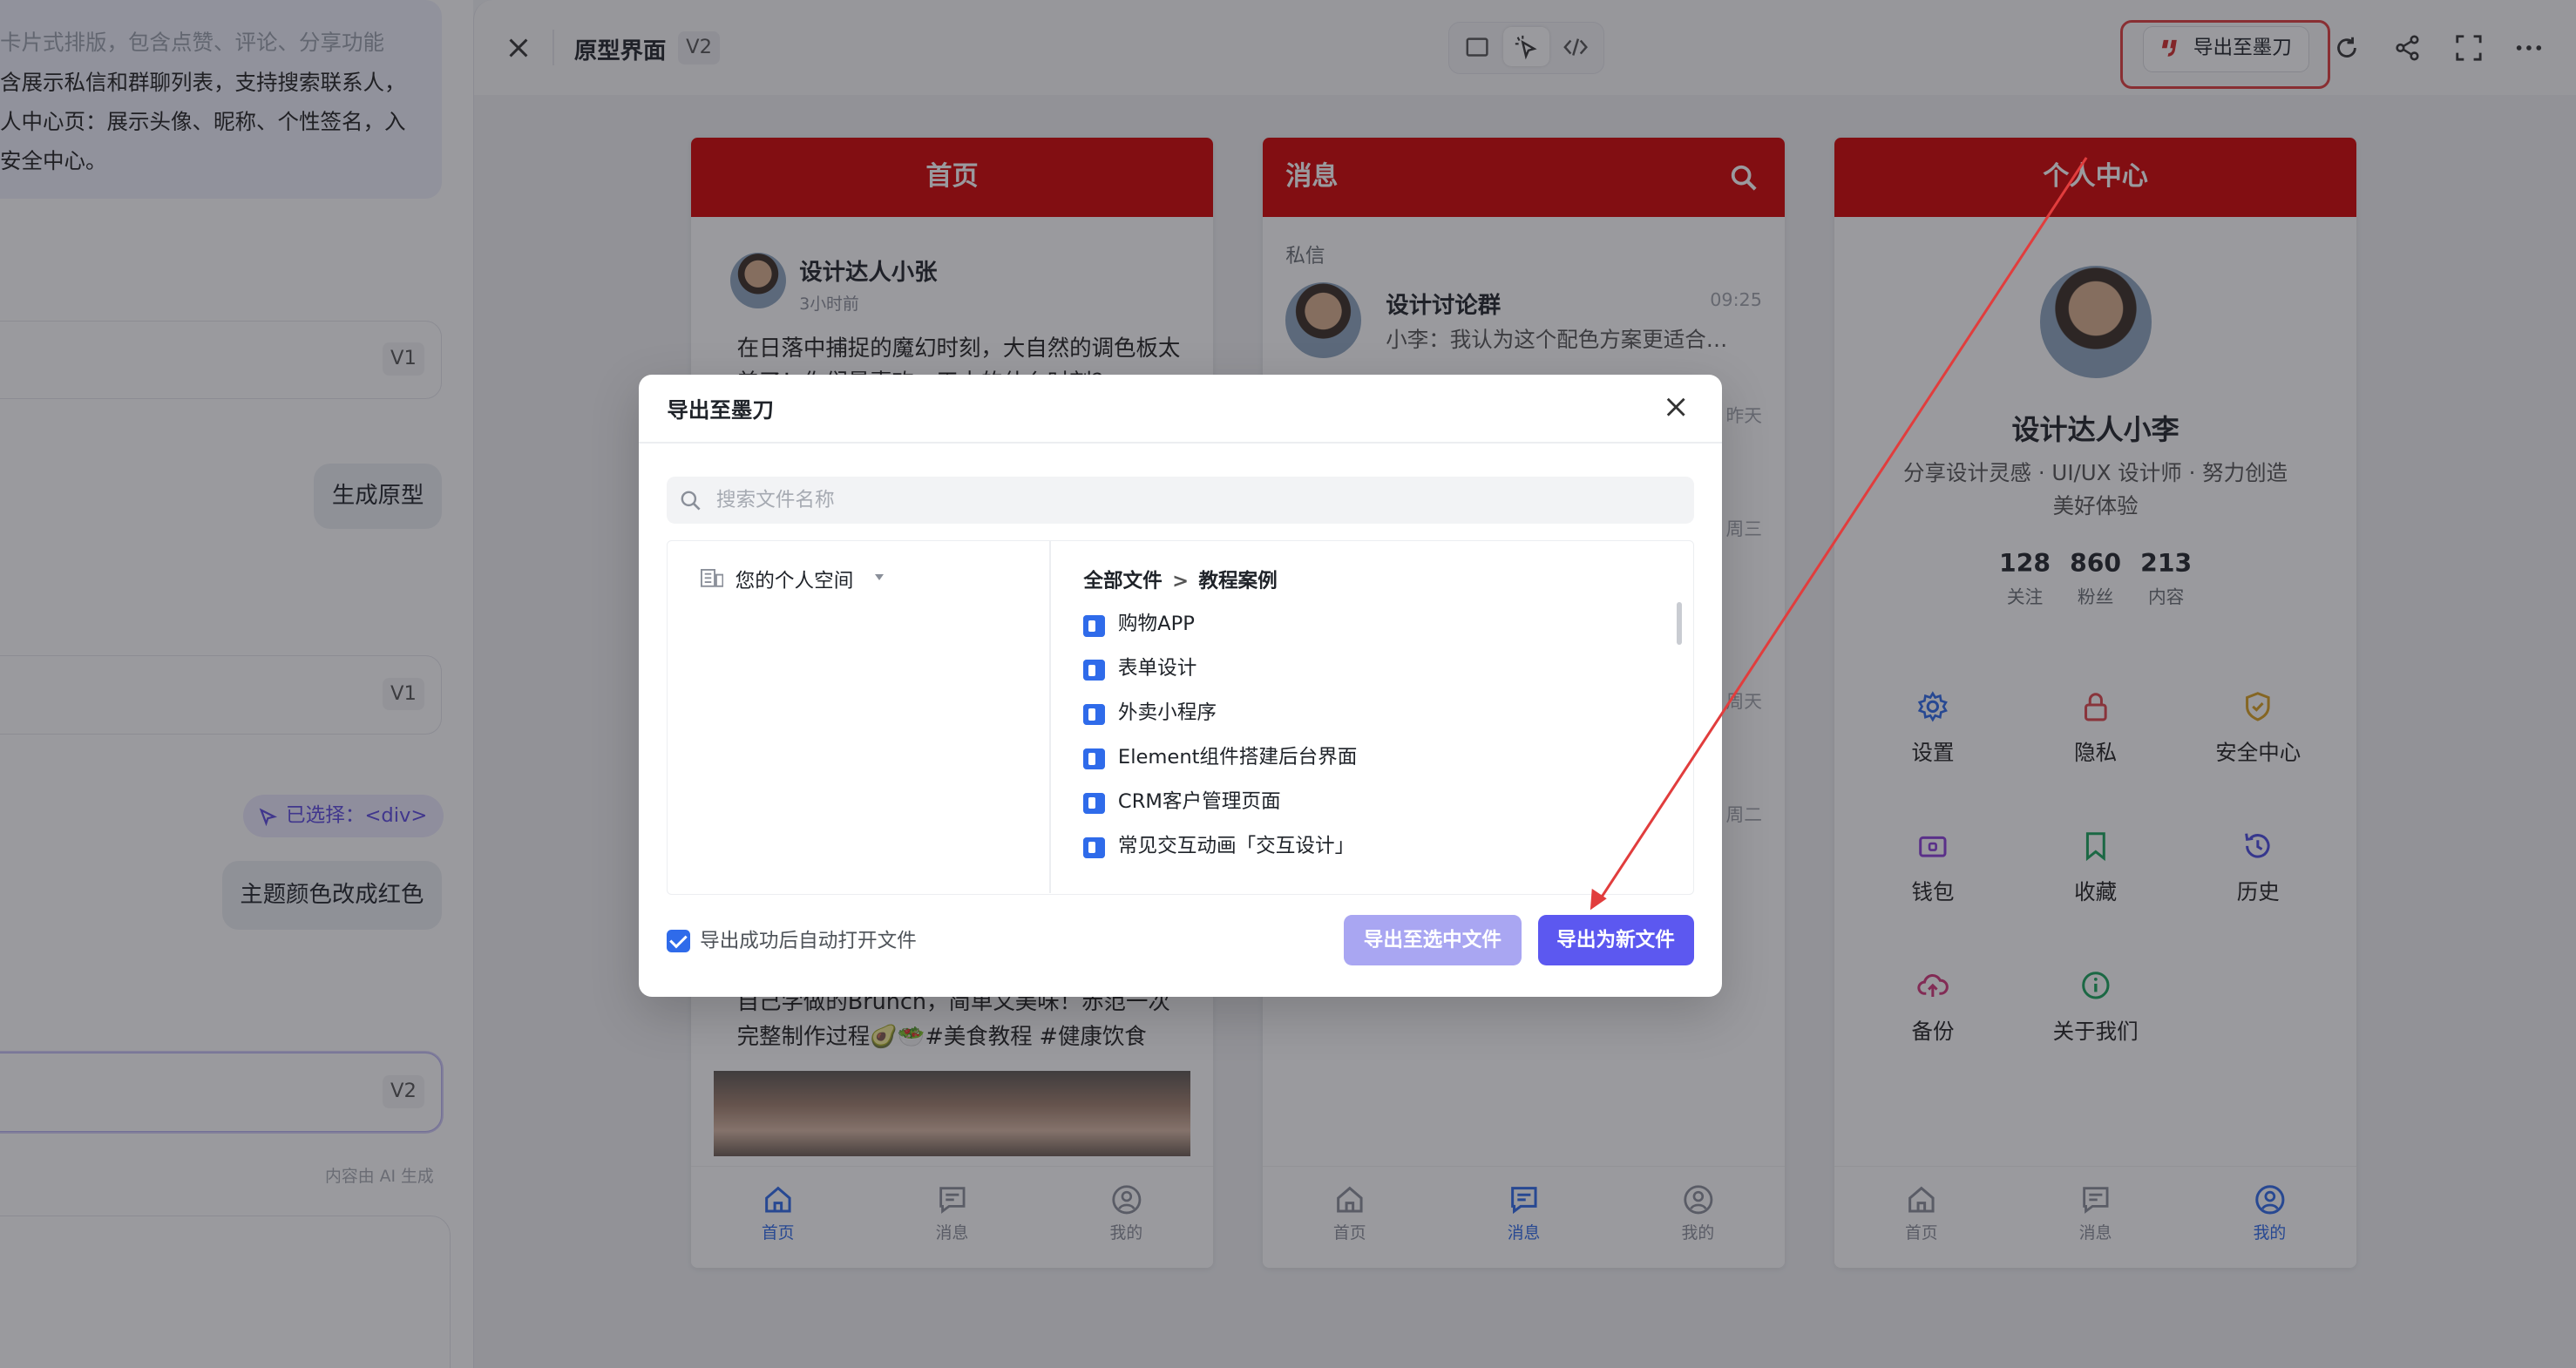  I want to click on file-name: 常见交互动画「交互设计」, so click(1236, 845).